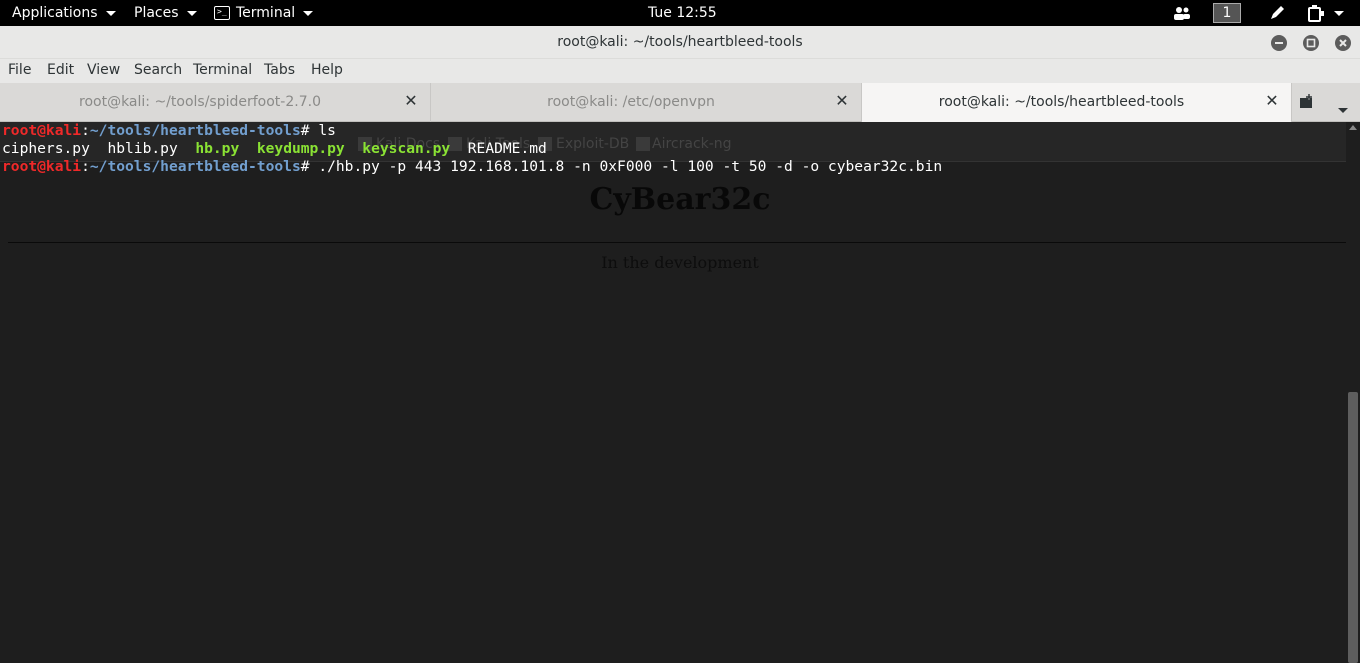 Image resolution: width=1360 pixels, height=663 pixels. What do you see at coordinates (1325, 13) in the screenshot?
I see `system-menu` at bounding box center [1325, 13].